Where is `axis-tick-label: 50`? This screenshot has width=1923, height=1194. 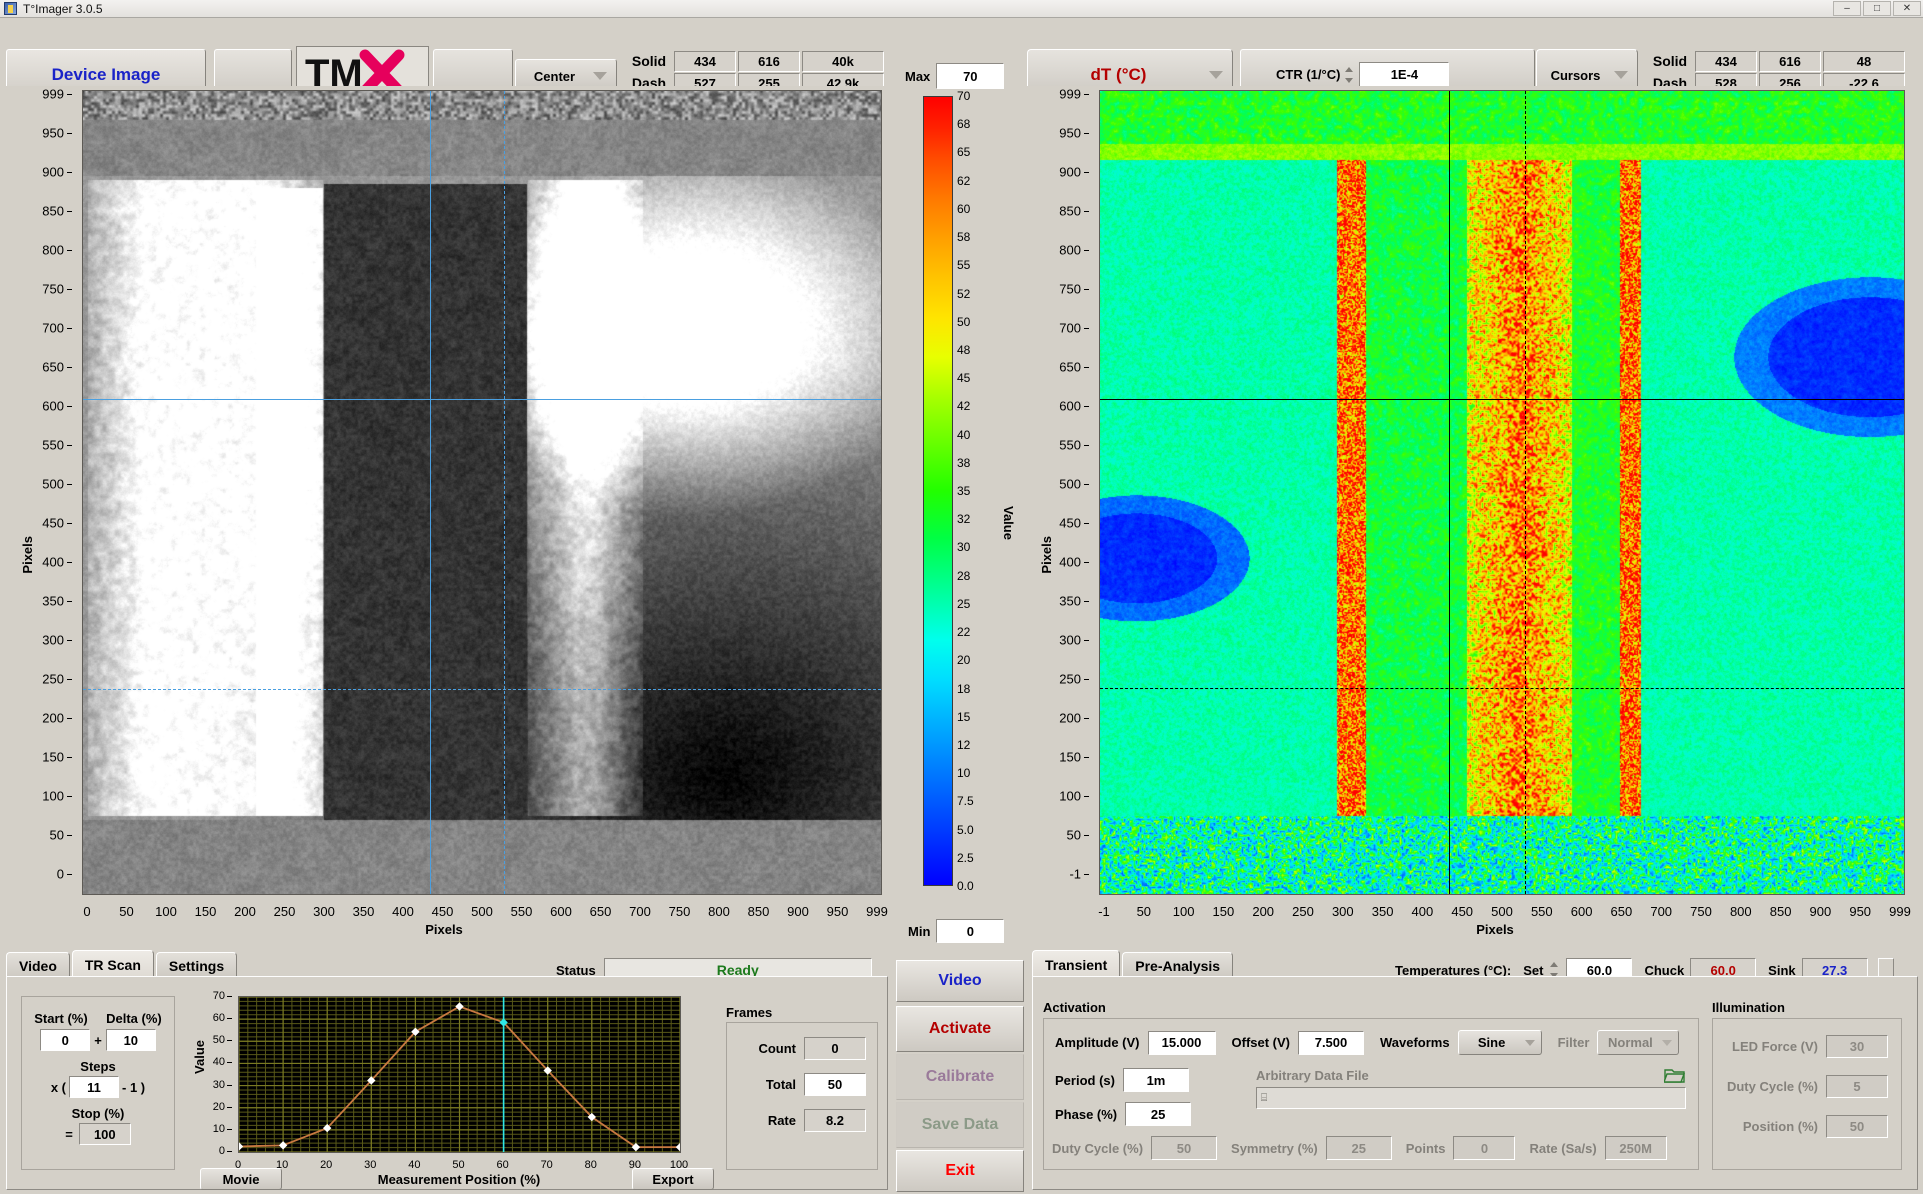
axis-tick-label: 50 is located at coordinates (56, 835).